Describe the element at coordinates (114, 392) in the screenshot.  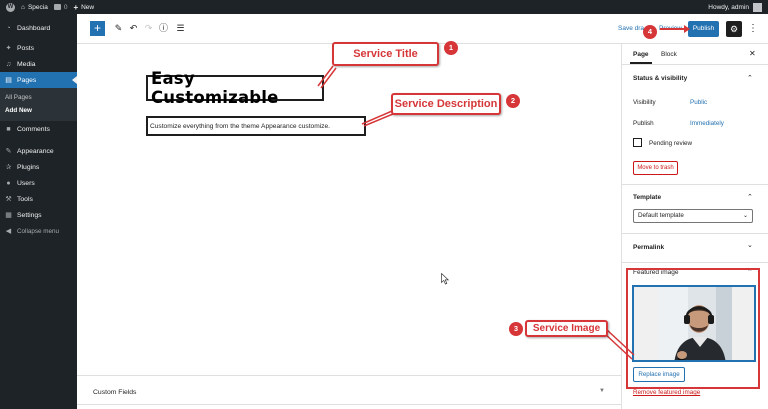
I see `custom-fields-label: Custom Fields` at that location.